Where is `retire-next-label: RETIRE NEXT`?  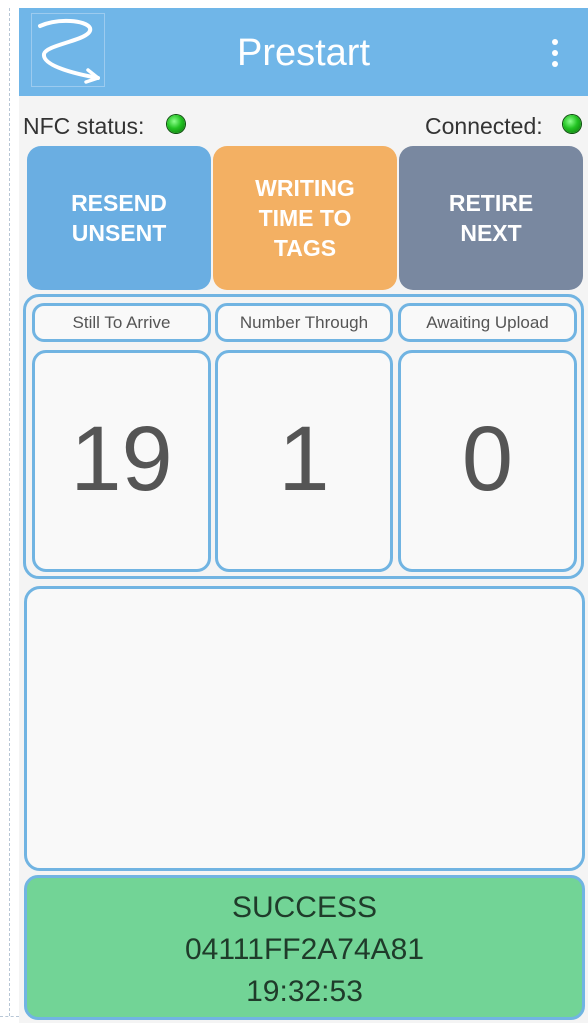 retire-next-label: RETIRE NEXT is located at coordinates (491, 218).